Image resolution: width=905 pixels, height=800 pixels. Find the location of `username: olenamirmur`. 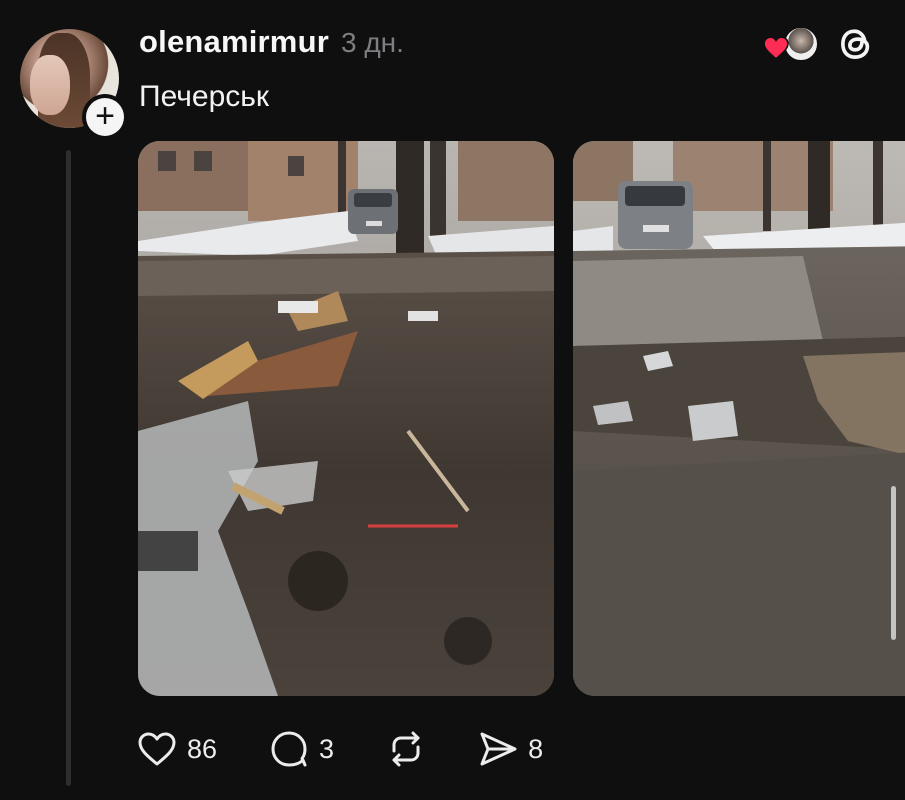

username: olenamirmur is located at coordinates (234, 42).